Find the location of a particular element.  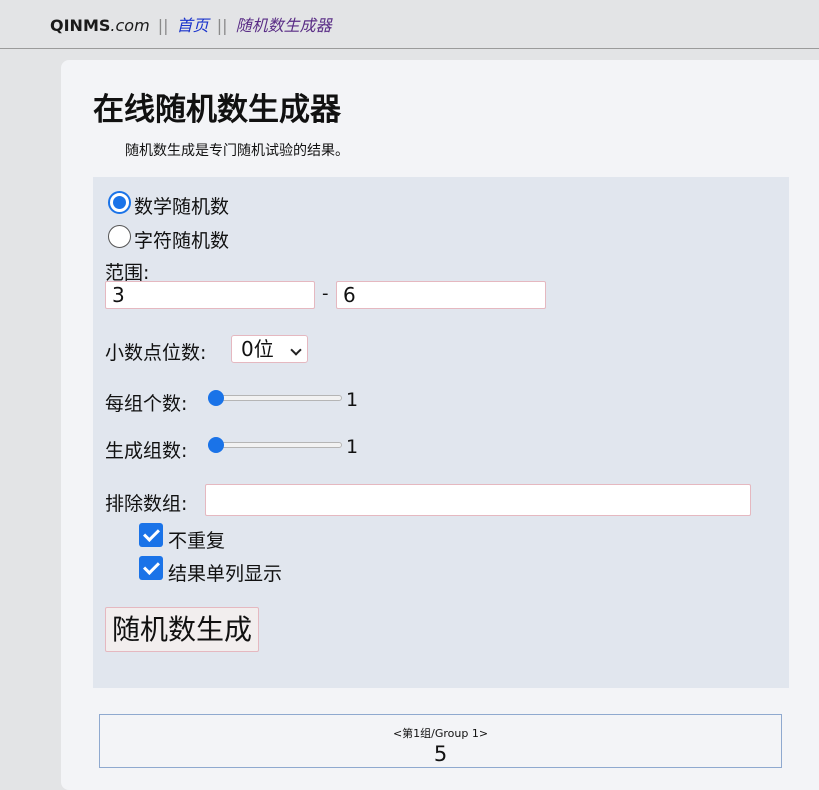

brand-name: QINMS is located at coordinates (80, 25).